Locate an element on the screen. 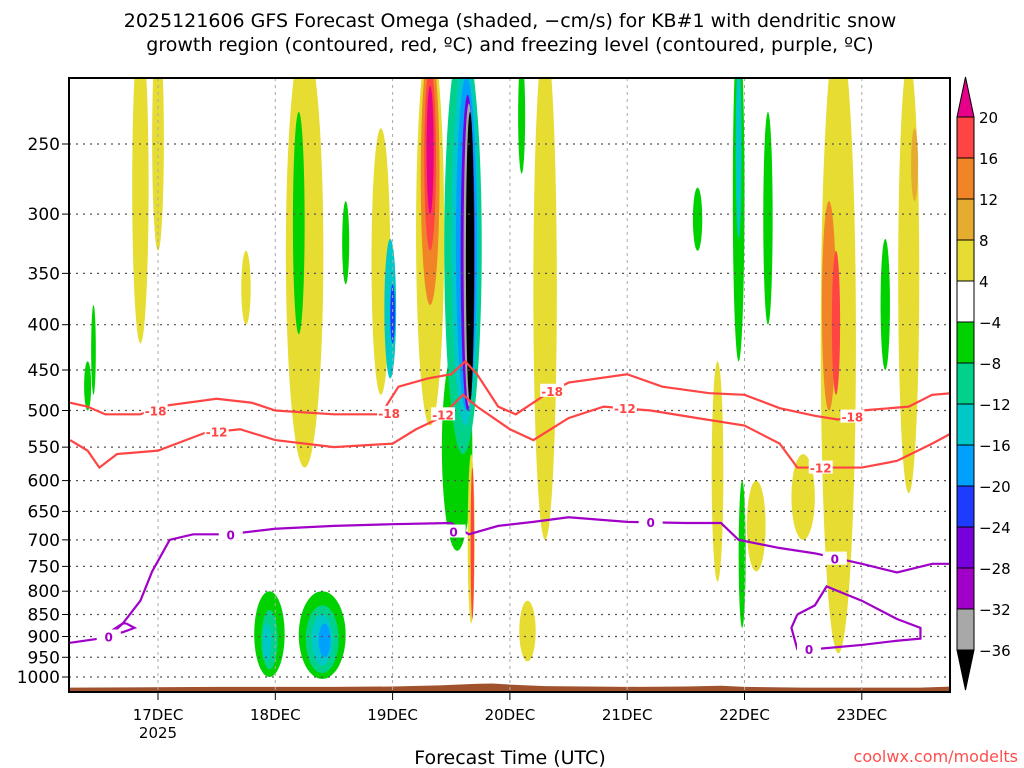  y-tick-label: 350 is located at coordinates (44, 274).